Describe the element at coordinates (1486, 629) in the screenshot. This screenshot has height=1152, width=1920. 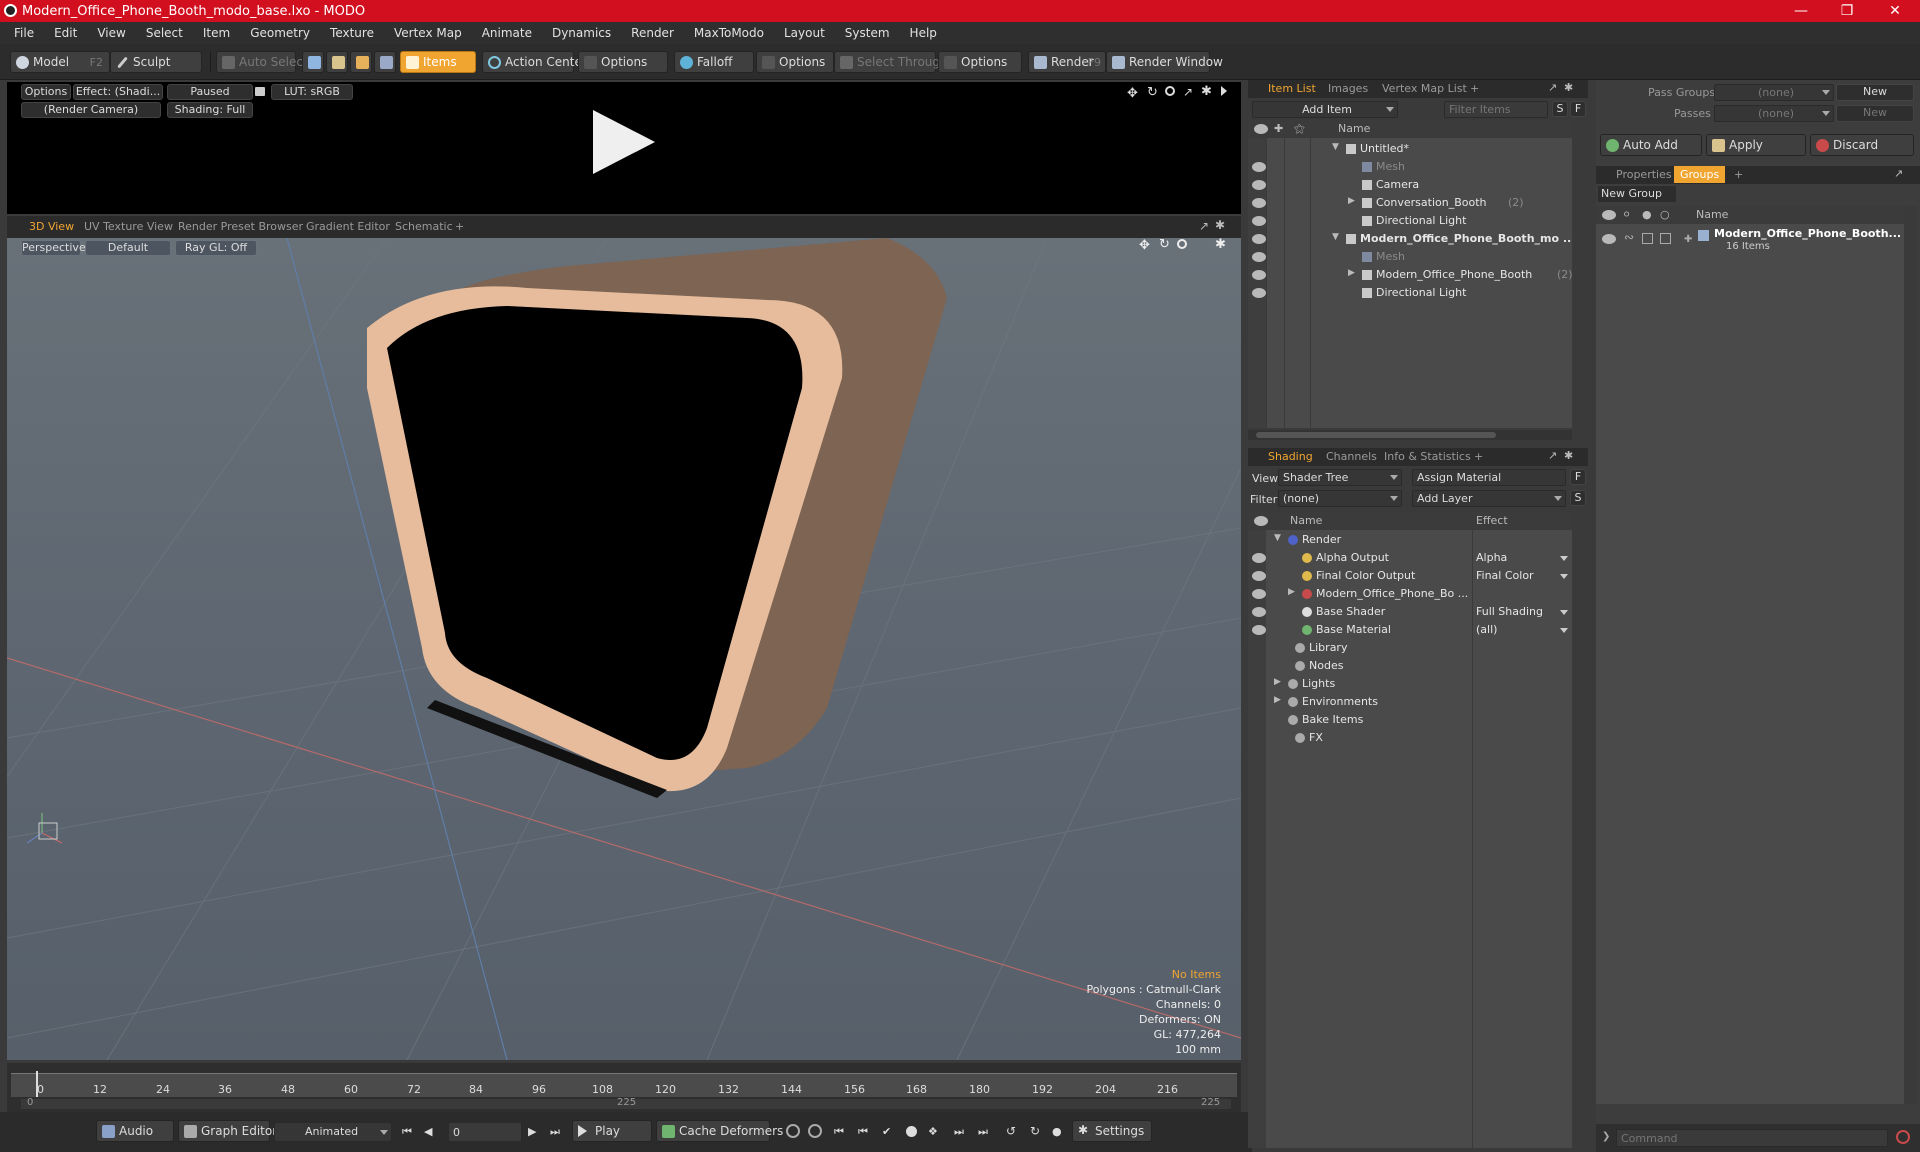
I see `layer-effect: (all)` at that location.